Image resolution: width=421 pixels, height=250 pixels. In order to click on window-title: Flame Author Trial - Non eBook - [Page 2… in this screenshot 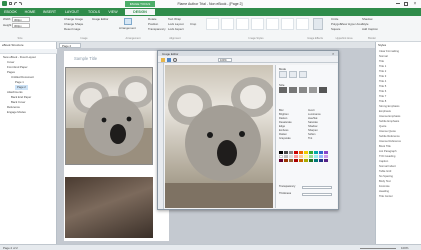, I will do `click(210, 3)`.